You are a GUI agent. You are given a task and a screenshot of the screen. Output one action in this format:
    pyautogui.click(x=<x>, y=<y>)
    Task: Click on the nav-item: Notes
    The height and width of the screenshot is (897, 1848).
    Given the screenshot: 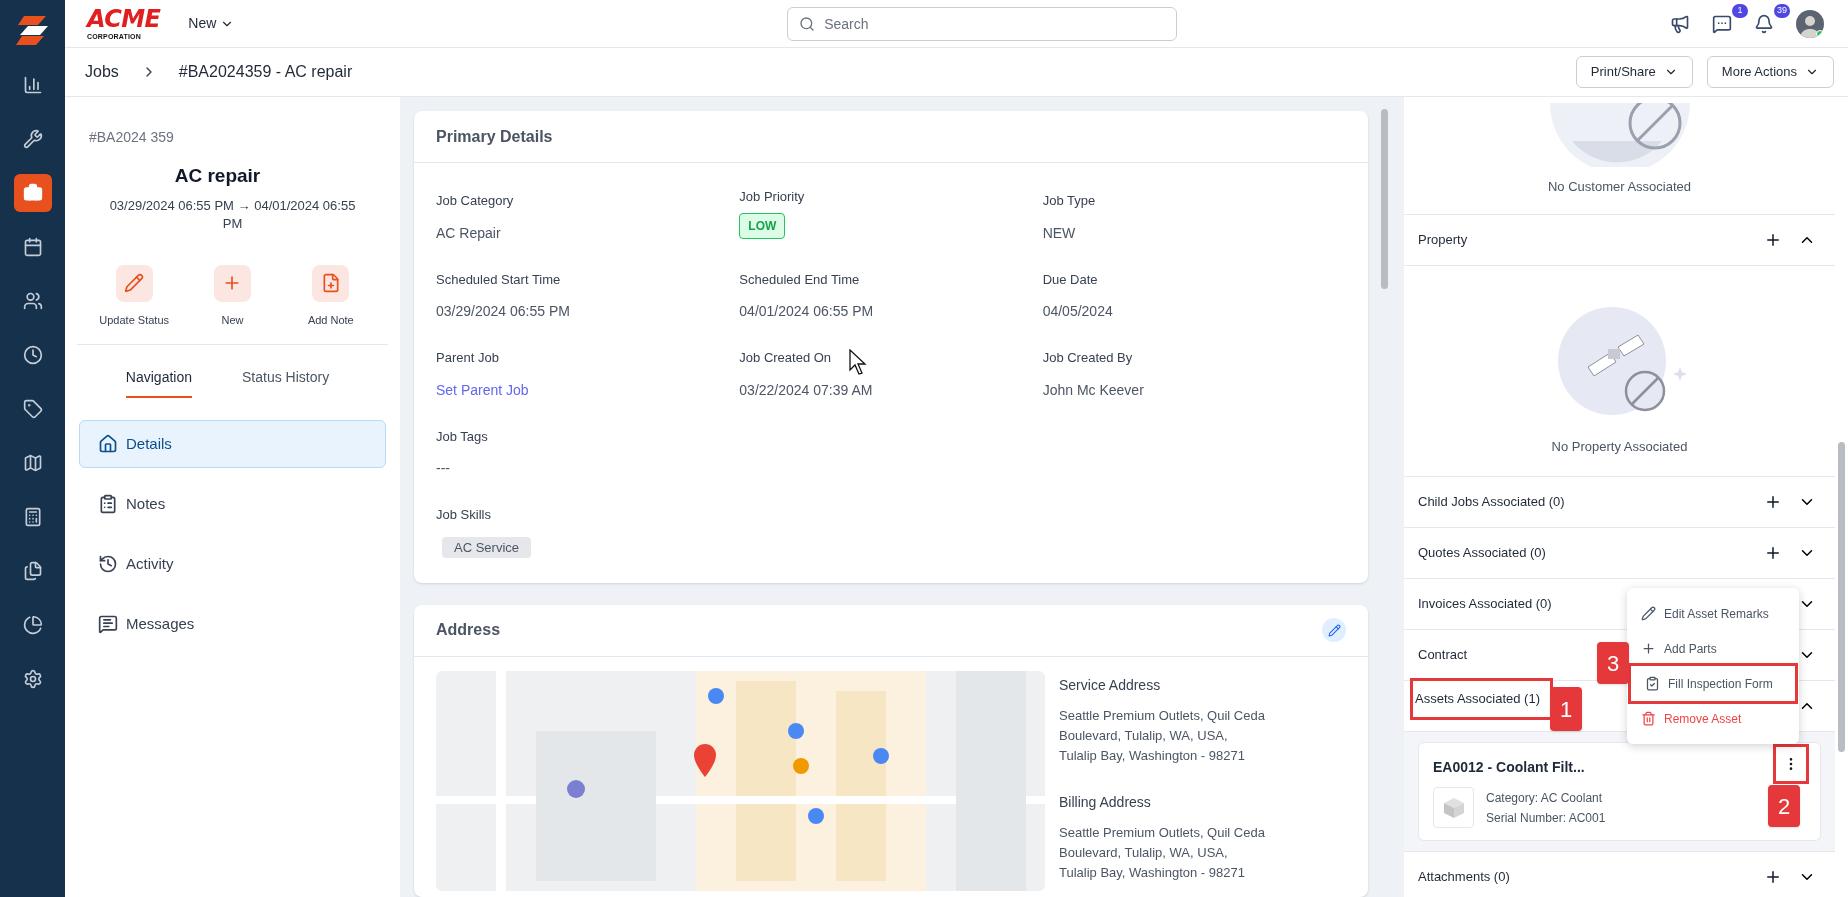 What is the action you would take?
    pyautogui.click(x=232, y=504)
    